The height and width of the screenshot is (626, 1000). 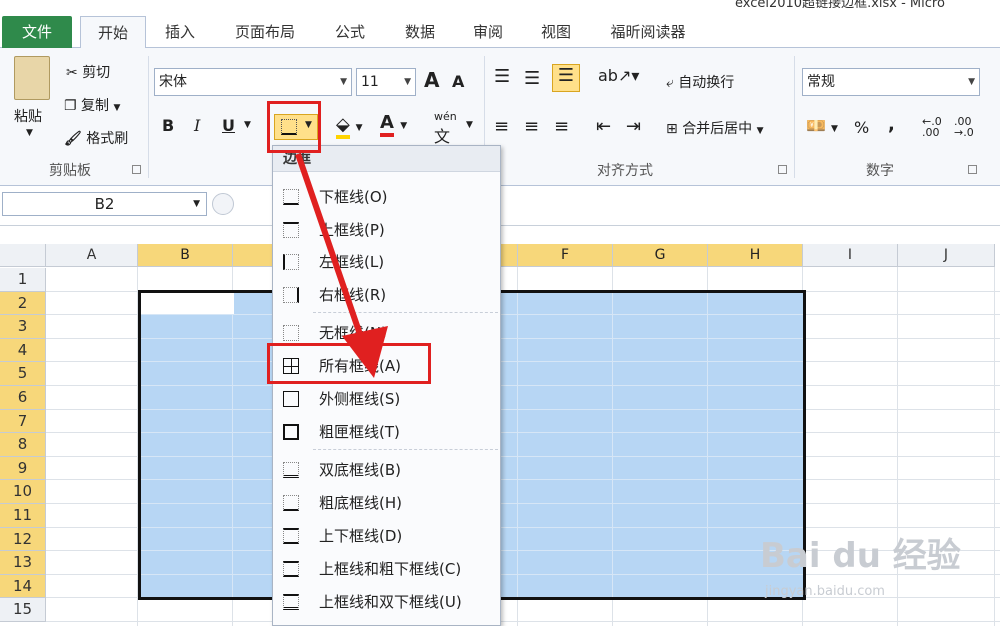 What do you see at coordinates (860, 556) in the screenshot?
I see `baidu-watermark-logo: Bai du 经验` at bounding box center [860, 556].